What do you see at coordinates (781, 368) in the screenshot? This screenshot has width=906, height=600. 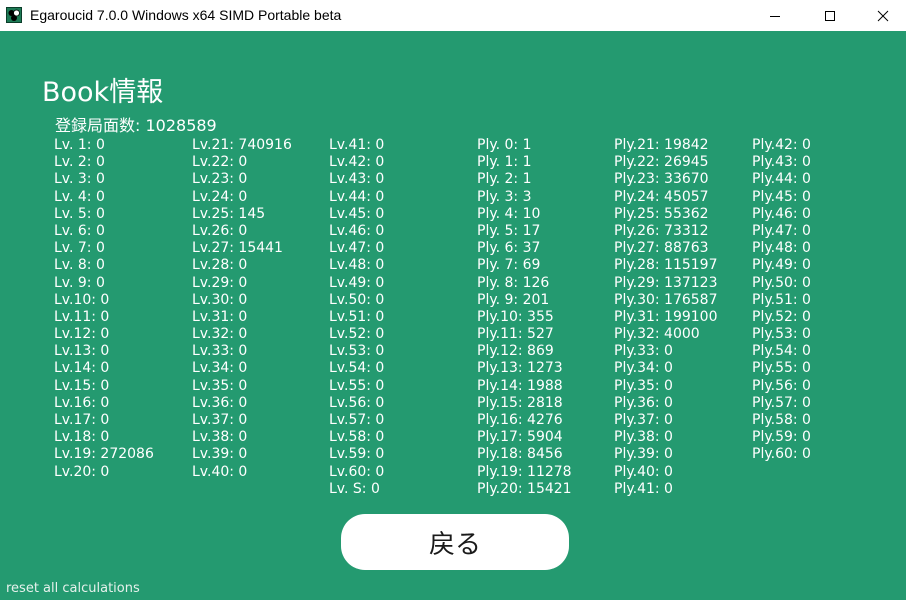 I see `ply-count: Ply.55: 0` at bounding box center [781, 368].